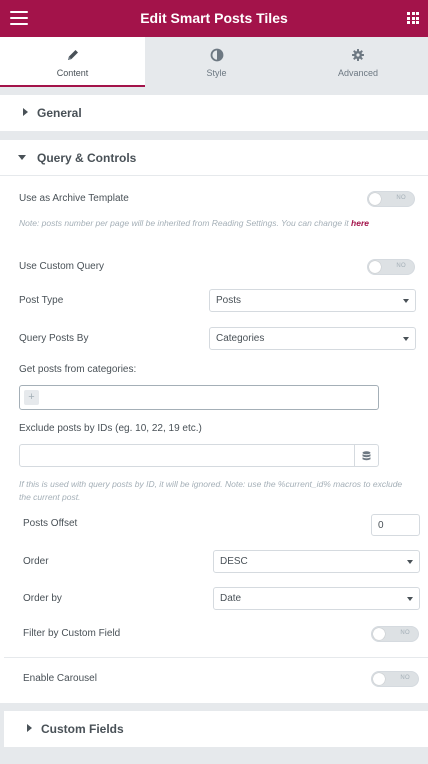 Image resolution: width=428 pixels, height=764 pixels. Describe the element at coordinates (86, 158) in the screenshot. I see `section-query-title: Query & Controls` at that location.